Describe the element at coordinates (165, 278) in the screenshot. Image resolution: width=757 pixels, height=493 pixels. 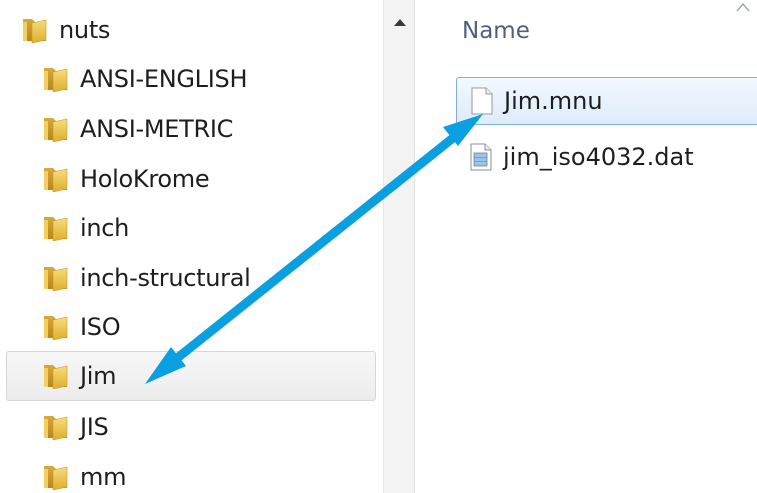
I see `tree-item-label: inch-structural` at that location.